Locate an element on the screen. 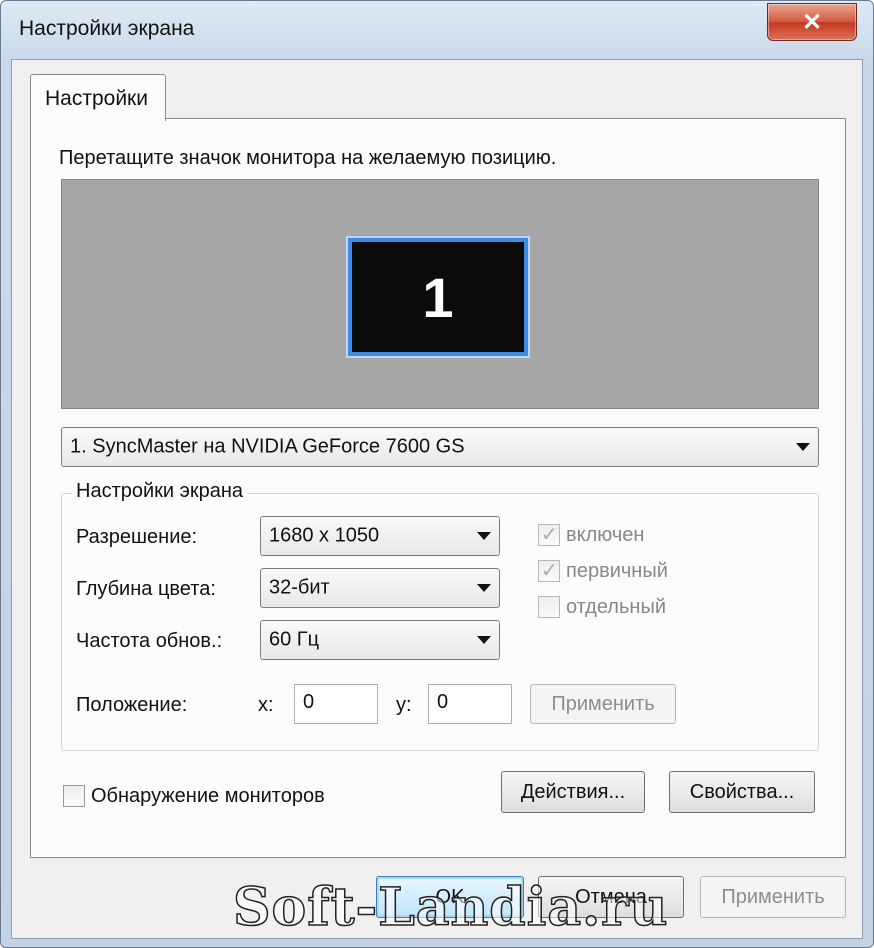  separate-checkbox is located at coordinates (549, 607).